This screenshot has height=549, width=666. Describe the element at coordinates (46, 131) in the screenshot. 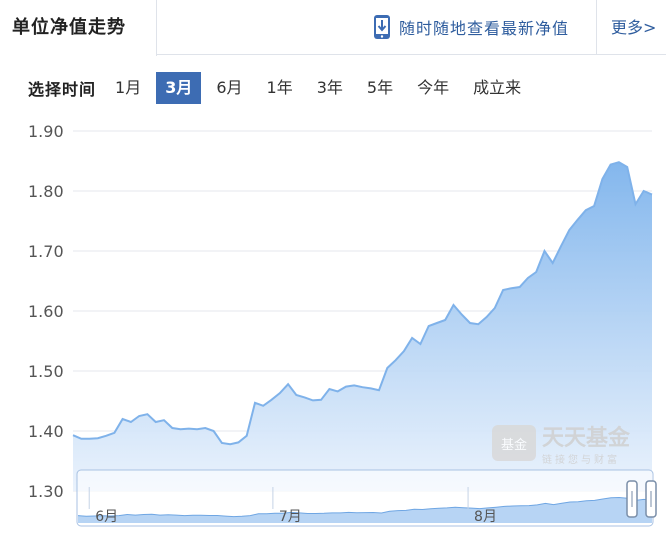

I see `y-tick-label: 1.90` at that location.